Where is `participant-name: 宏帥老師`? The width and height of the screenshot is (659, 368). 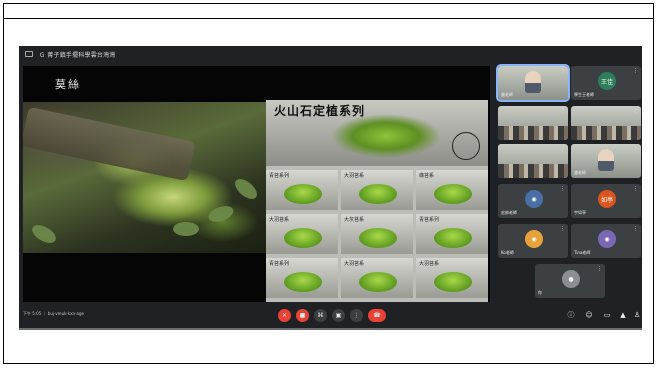
participant-name: 宏帥老師 is located at coordinates (509, 212).